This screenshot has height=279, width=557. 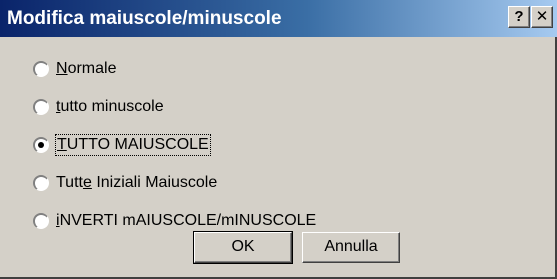 I want to click on radio-tutto-minuscole, so click(x=41, y=107).